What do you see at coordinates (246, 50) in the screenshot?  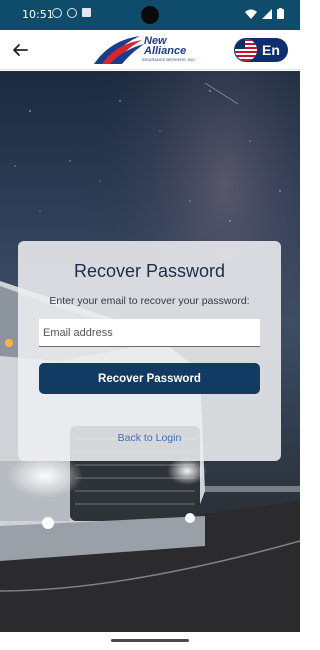 I see `us-flag-icon` at bounding box center [246, 50].